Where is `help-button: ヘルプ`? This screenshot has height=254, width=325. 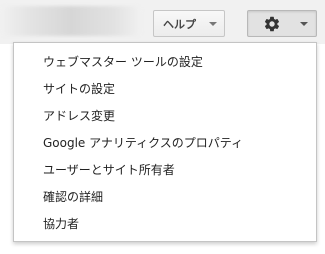
help-button: ヘルプ is located at coordinates (189, 23).